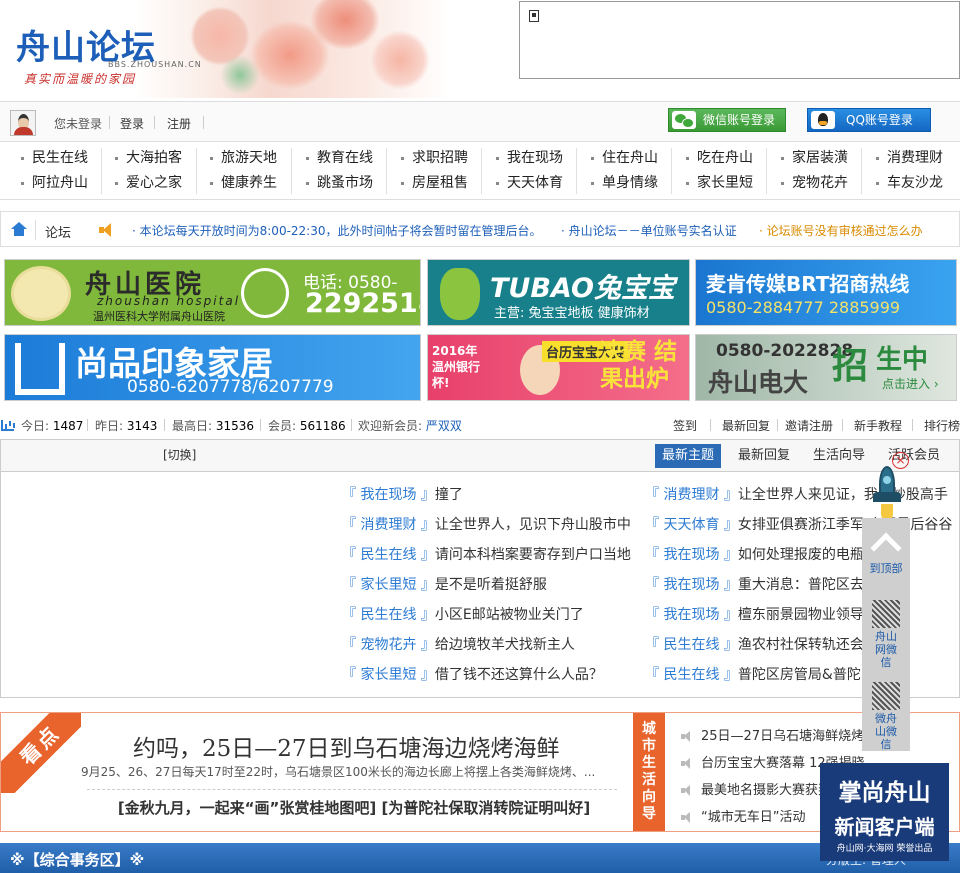 Image resolution: width=960 pixels, height=873 pixels. What do you see at coordinates (623, 183) in the screenshot?
I see `nav-item: 单身情缘` at bounding box center [623, 183].